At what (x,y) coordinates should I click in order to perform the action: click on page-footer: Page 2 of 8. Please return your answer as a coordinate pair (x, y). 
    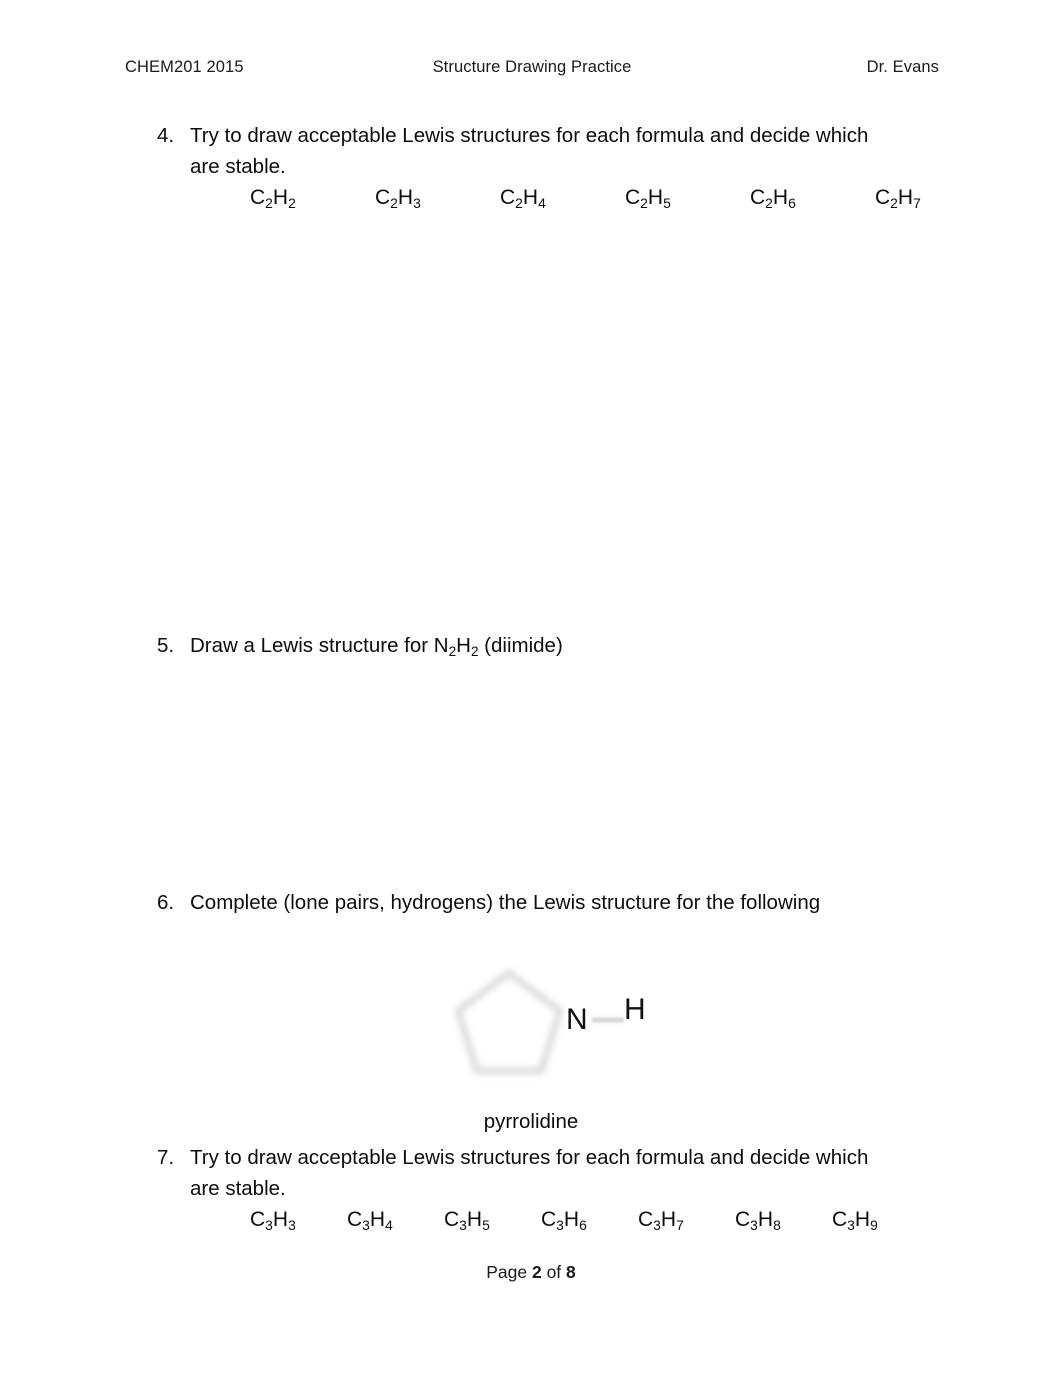
    Looking at the image, I should click on (531, 1272).